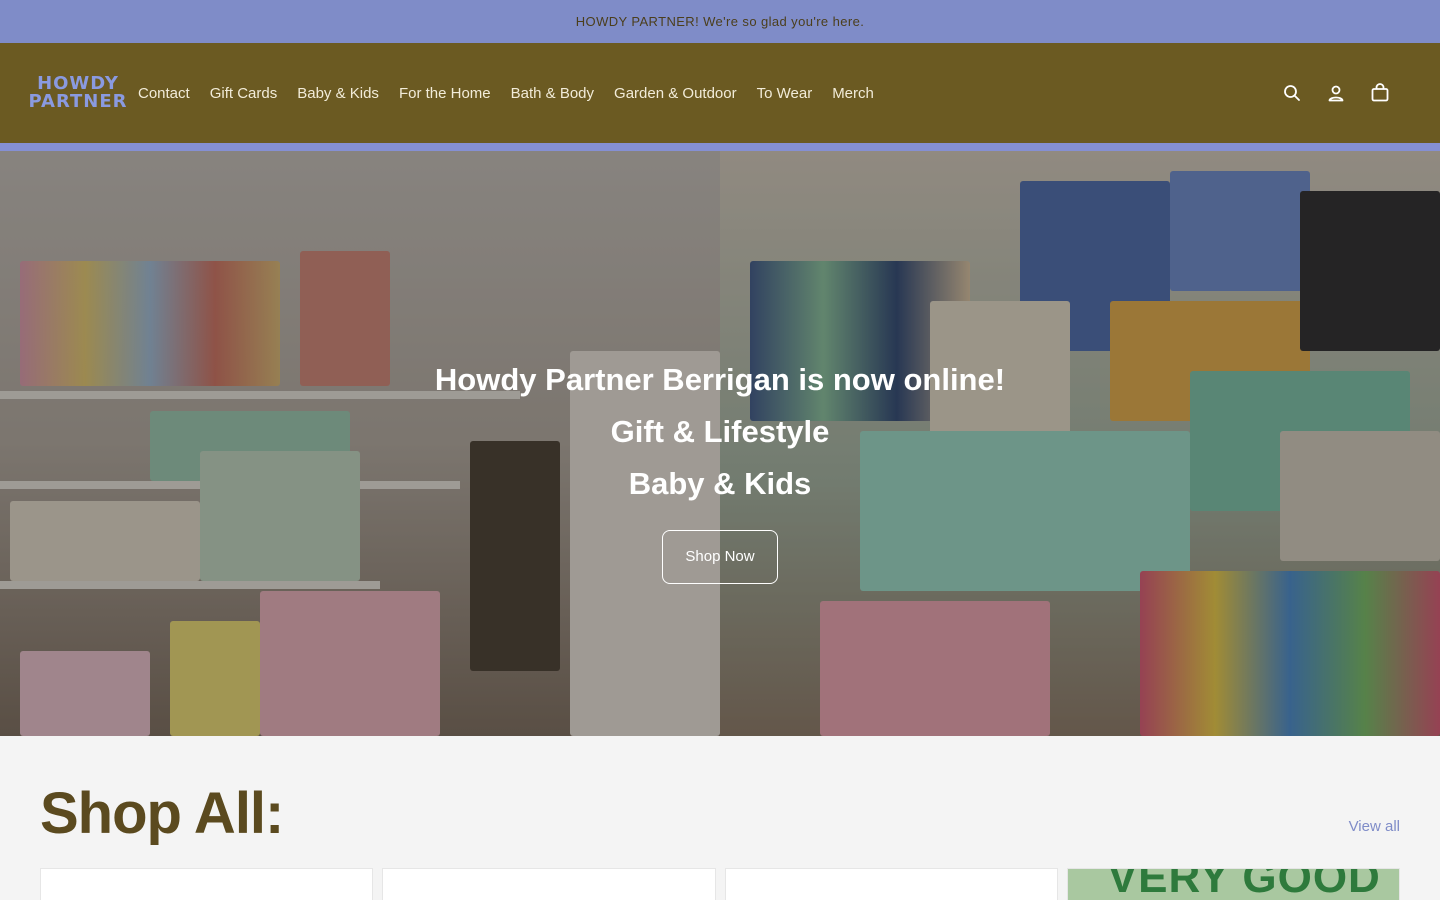  Describe the element at coordinates (552, 93) in the screenshot. I see `nav-item-bath-body: Bath & Body` at that location.